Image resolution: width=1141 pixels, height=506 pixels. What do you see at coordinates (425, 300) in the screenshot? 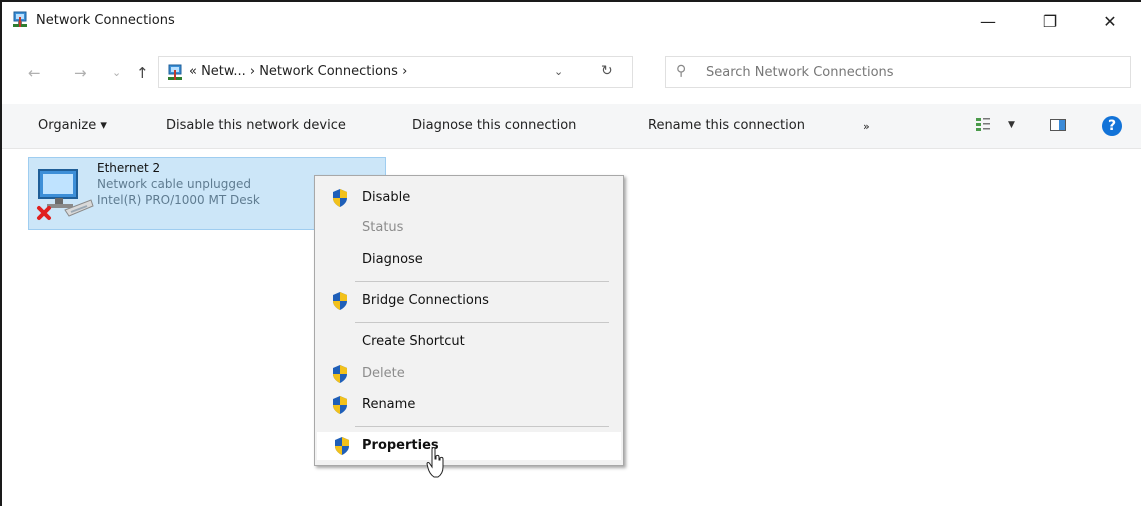
I see `menu-item-label: Bridge Connections` at bounding box center [425, 300].